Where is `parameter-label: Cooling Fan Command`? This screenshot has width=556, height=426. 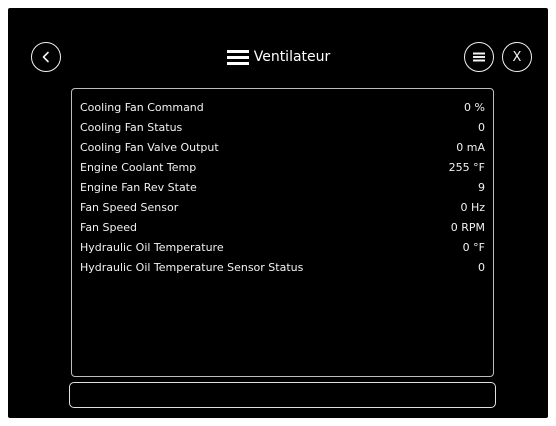 parameter-label: Cooling Fan Command is located at coordinates (142, 107).